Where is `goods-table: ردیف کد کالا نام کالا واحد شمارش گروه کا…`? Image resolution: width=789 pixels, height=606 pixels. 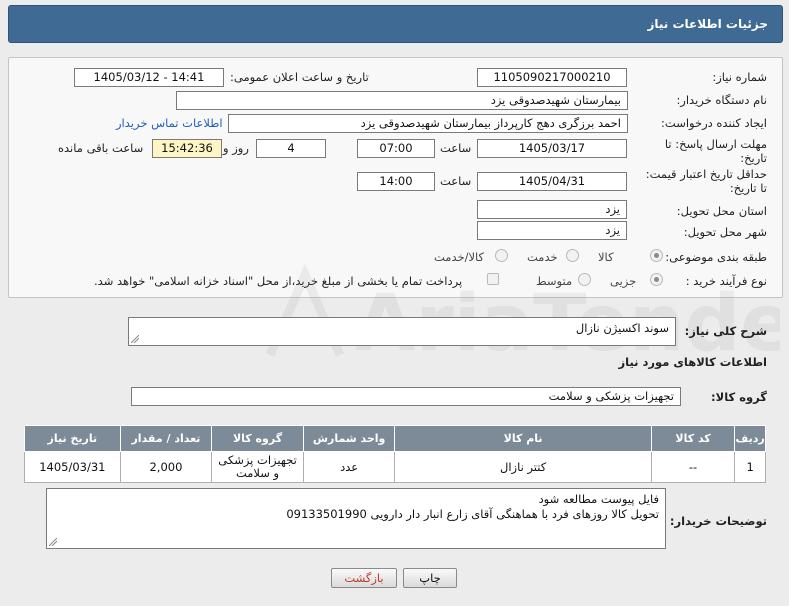
goods-table: ردیف کد کالا نام کالا واحد شمارش گروه کا… is located at coordinates (395, 454).